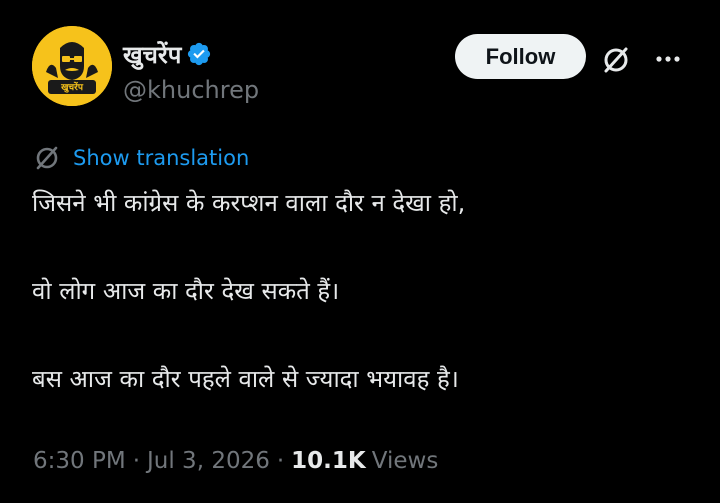 Image resolution: width=720 pixels, height=503 pixels. What do you see at coordinates (328, 461) in the screenshot?
I see `views-count: 10.1K` at bounding box center [328, 461].